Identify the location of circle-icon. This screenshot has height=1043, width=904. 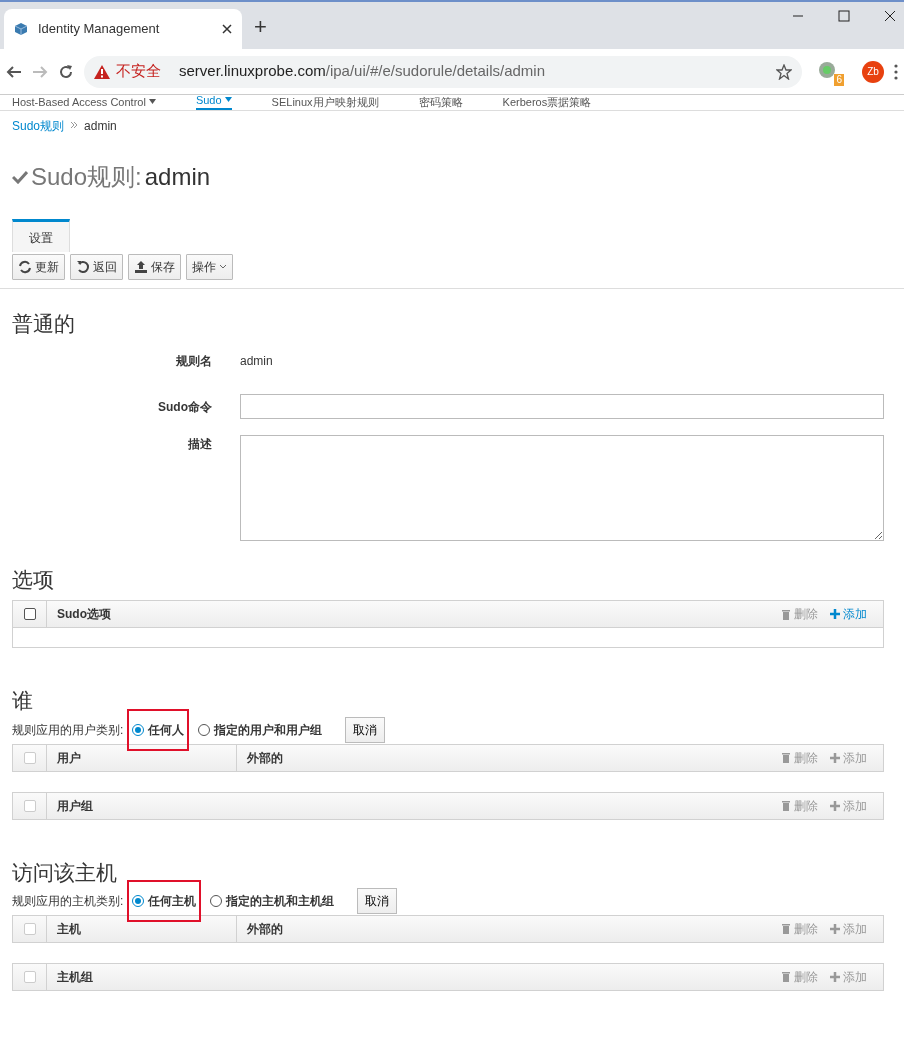
(827, 69).